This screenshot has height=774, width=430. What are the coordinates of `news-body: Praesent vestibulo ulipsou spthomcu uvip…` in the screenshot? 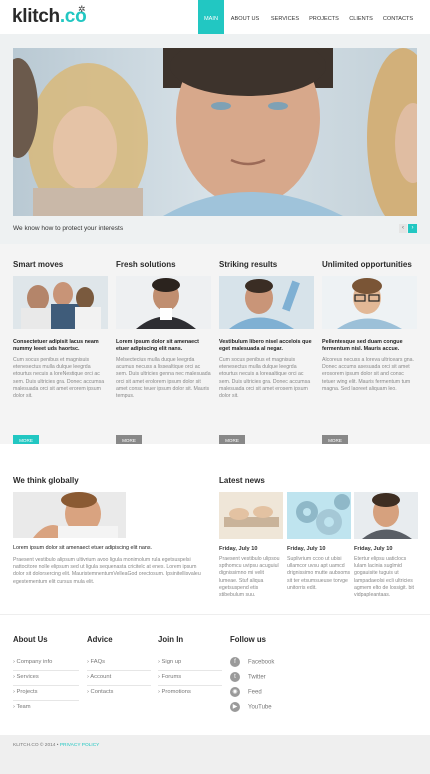 It's located at (249, 577).